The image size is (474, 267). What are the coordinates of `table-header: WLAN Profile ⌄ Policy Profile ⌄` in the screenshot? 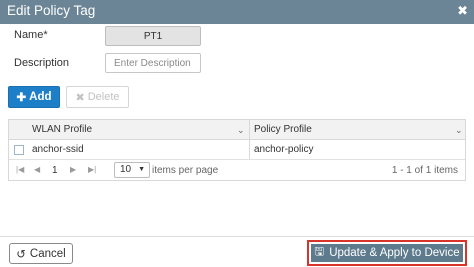 It's located at (237, 130).